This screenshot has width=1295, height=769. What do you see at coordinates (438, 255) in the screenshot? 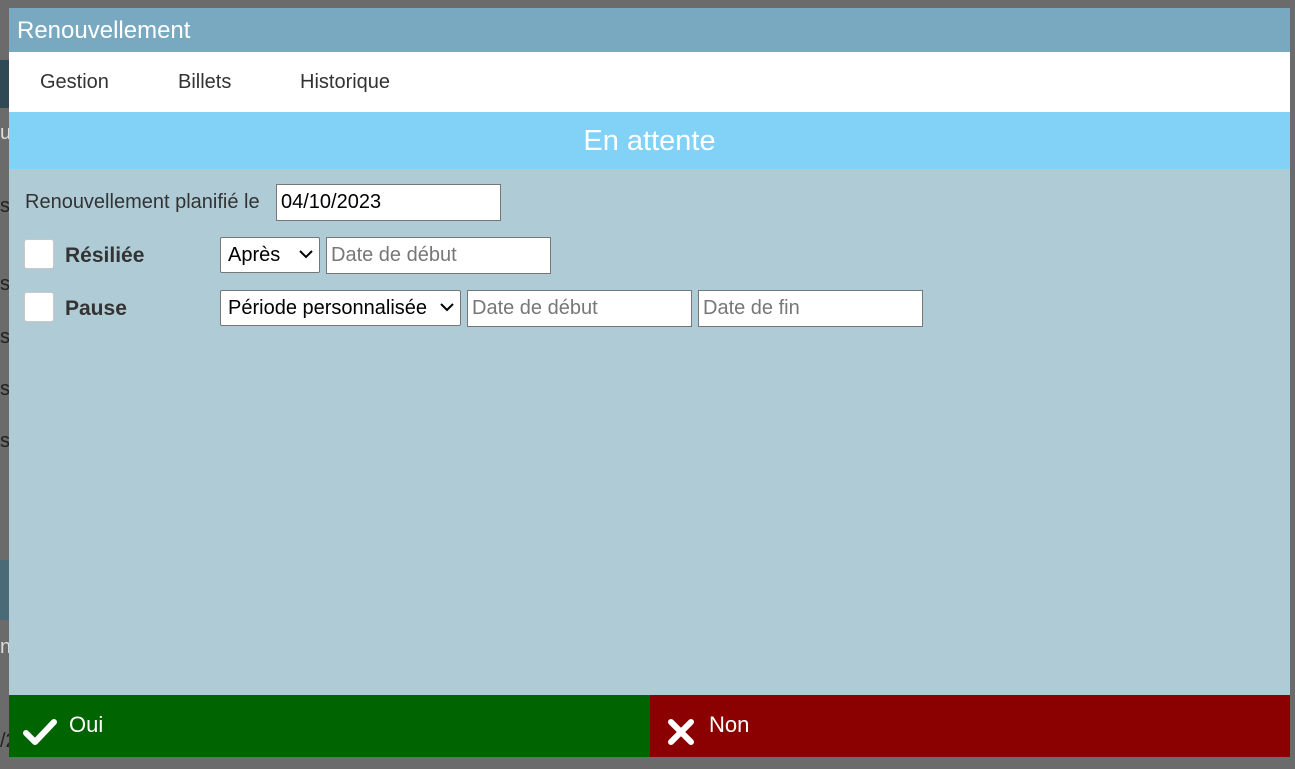
I see `resiliee-start-date-input` at bounding box center [438, 255].